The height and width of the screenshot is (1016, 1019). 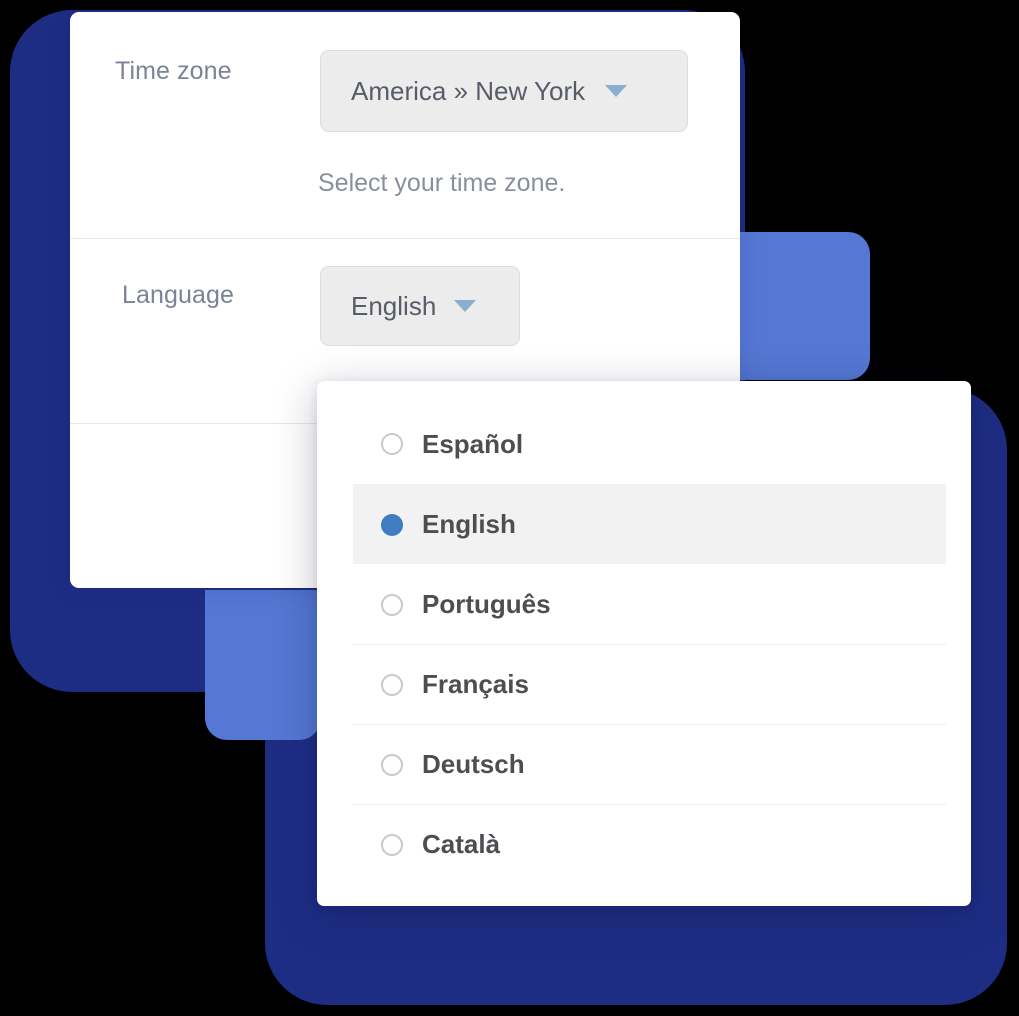 I want to click on language-option-portugues: Português, so click(x=649, y=604).